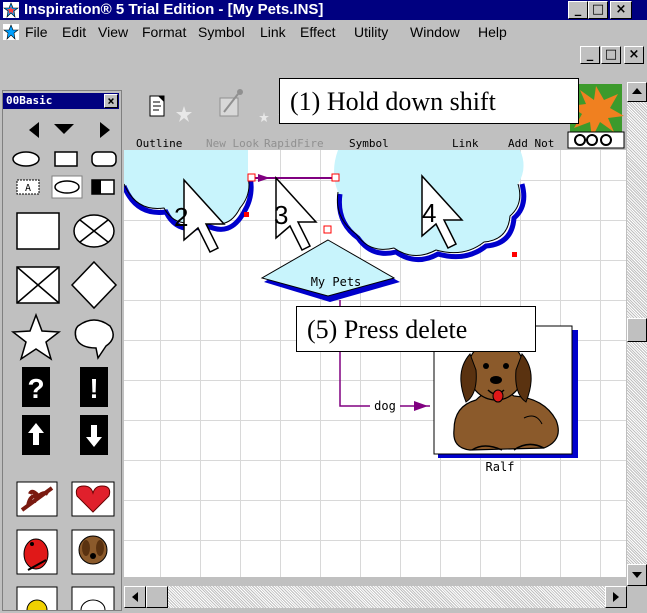 The image size is (647, 613). What do you see at coordinates (11, 10) in the screenshot?
I see `inspiration-app-icon` at bounding box center [11, 10].